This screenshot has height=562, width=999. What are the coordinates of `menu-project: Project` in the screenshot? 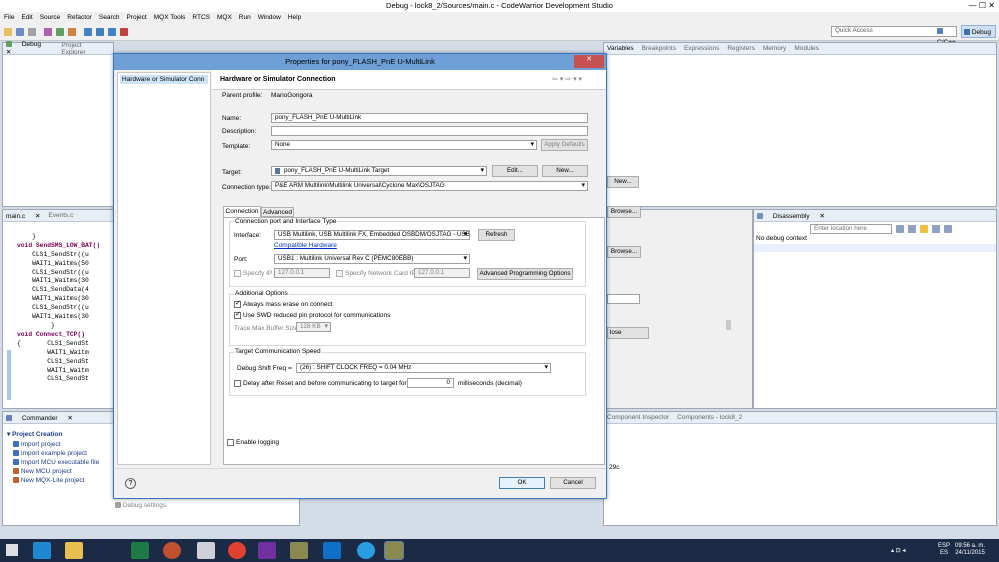 It's located at (136, 17).